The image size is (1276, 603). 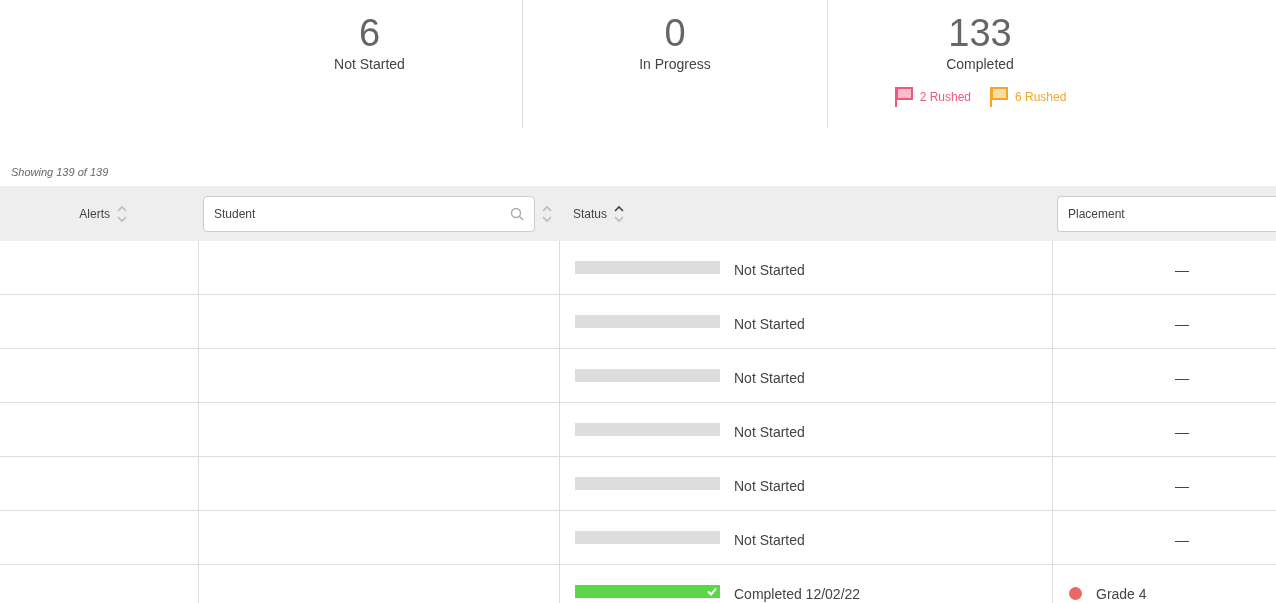 I want to click on search-field: Student, so click(x=369, y=213).